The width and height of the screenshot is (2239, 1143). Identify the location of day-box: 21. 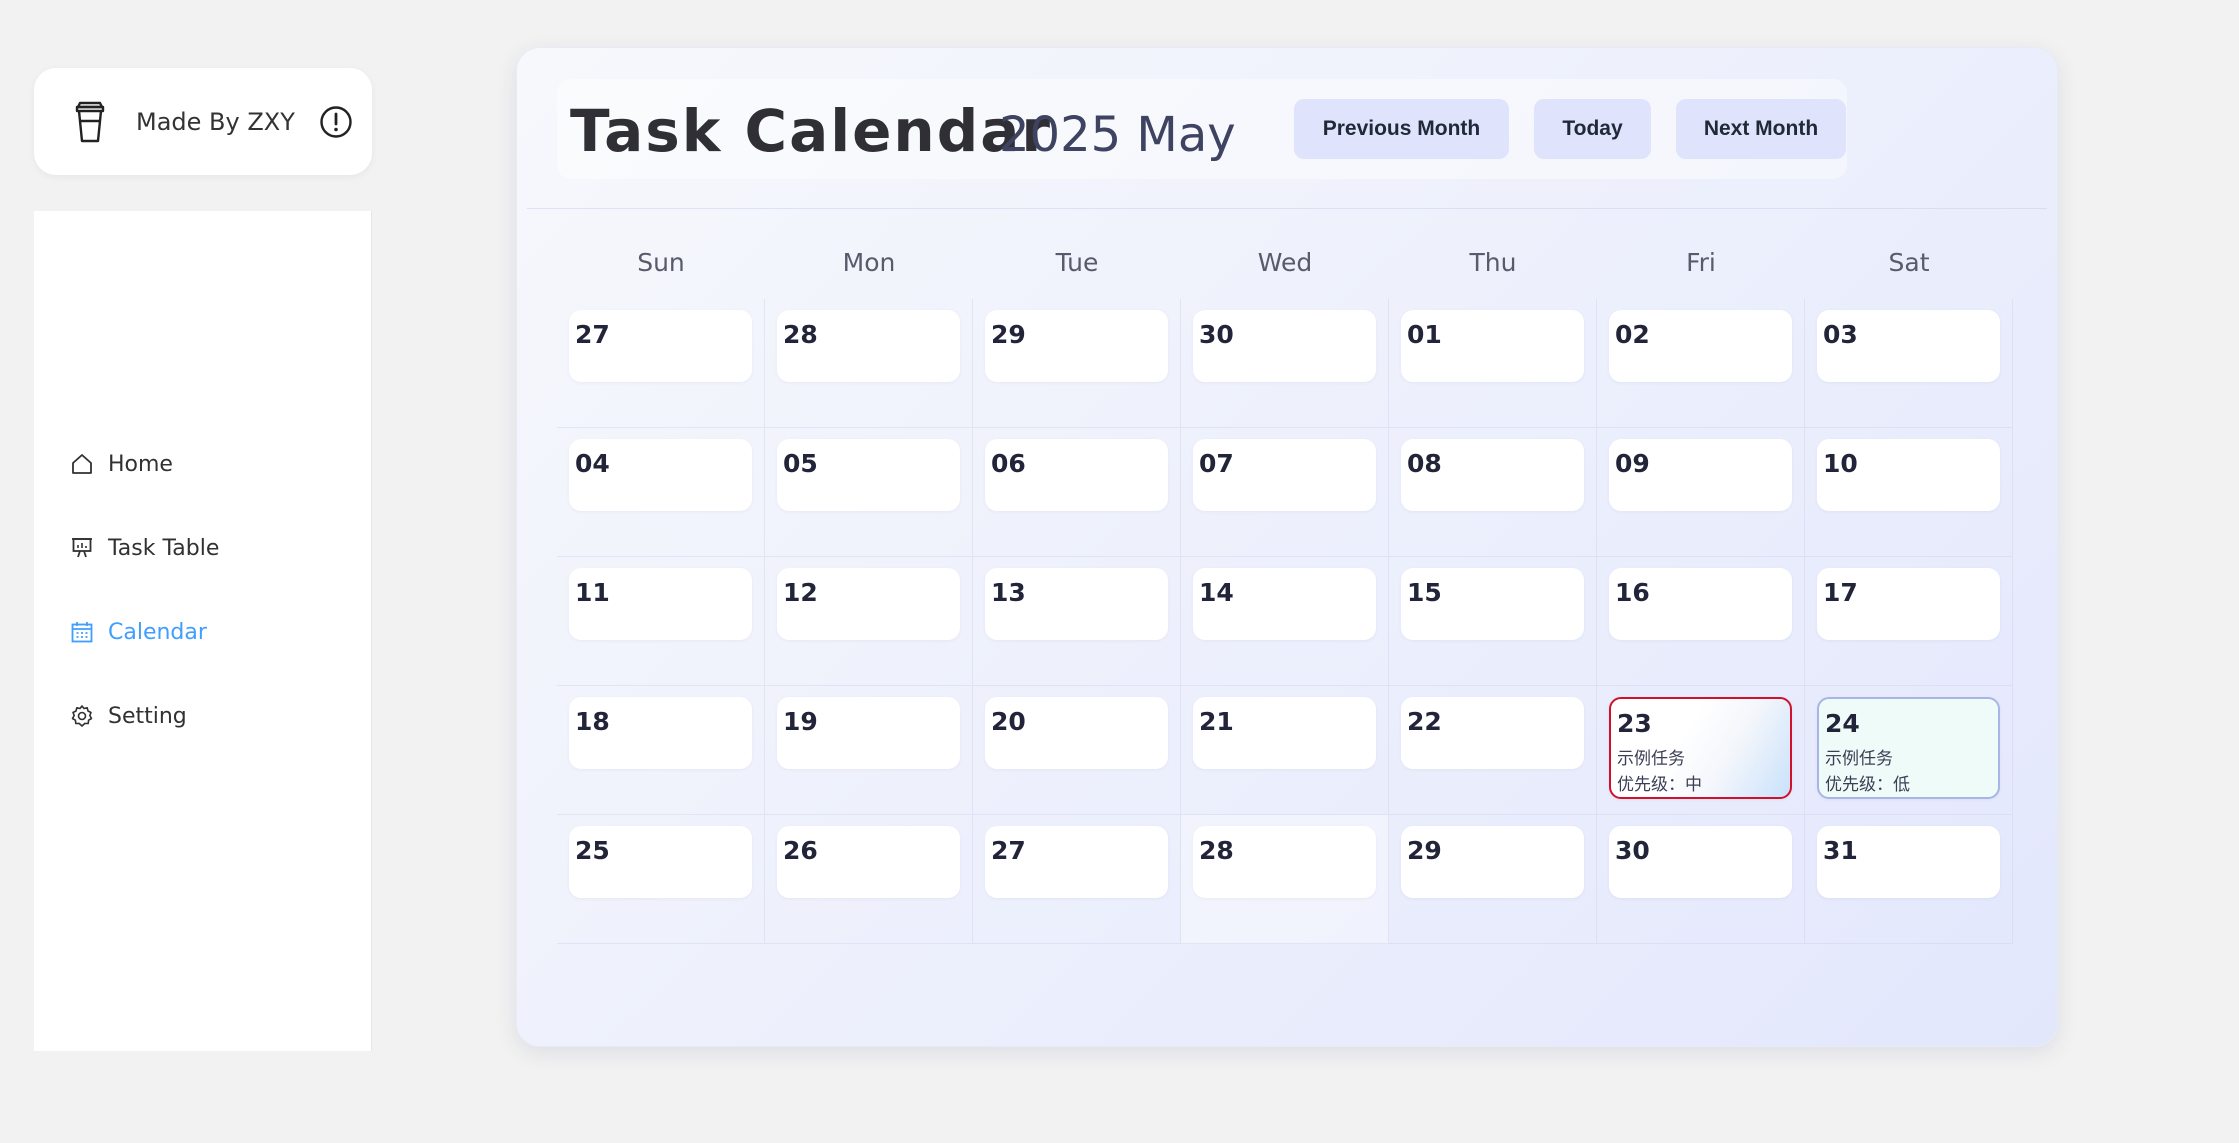
(1284, 733).